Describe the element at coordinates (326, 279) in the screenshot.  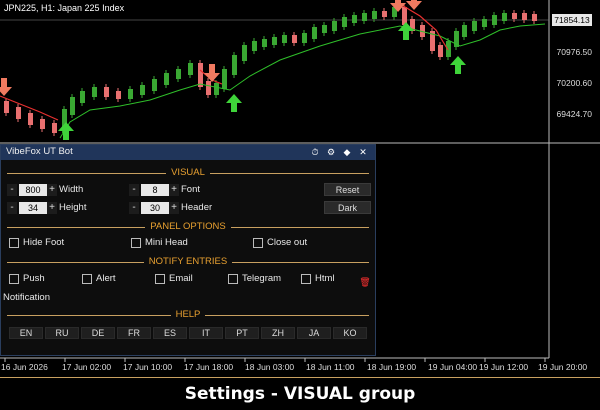
I see `html-checkbox: Html` at that location.